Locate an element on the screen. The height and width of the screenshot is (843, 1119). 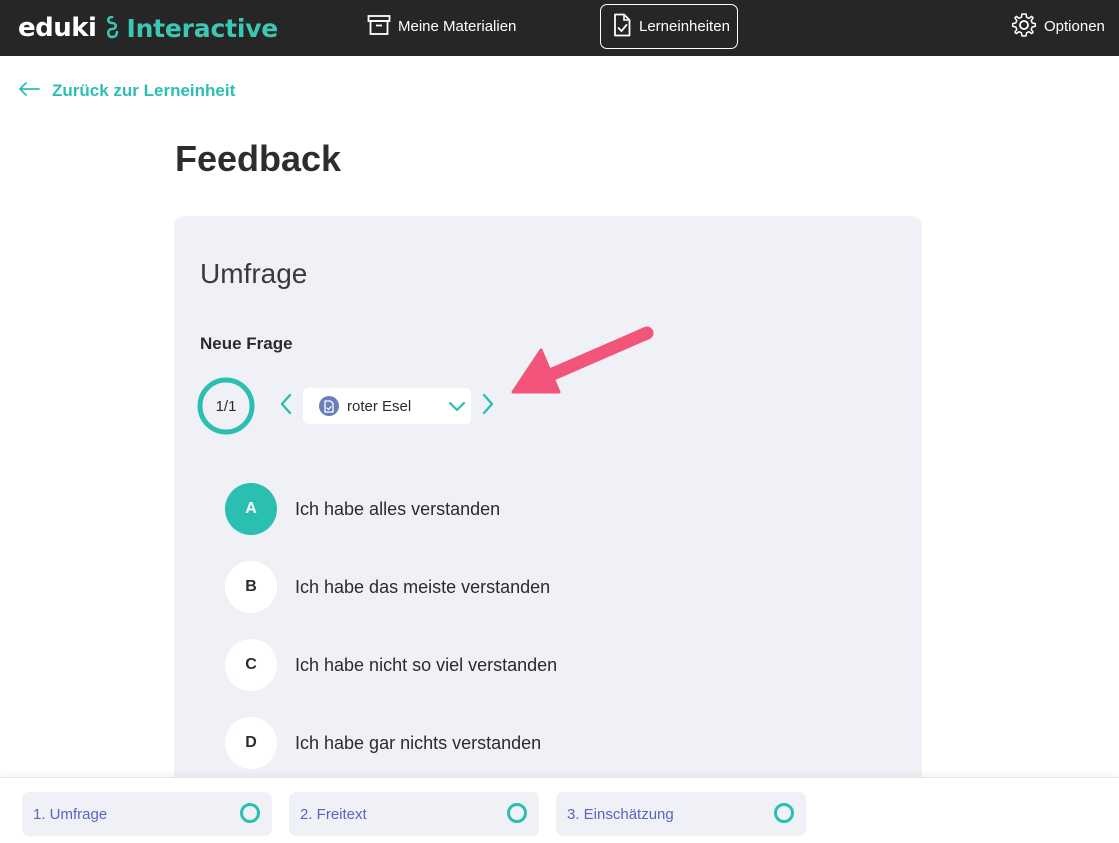
answer-letter-a: A is located at coordinates (251, 509).